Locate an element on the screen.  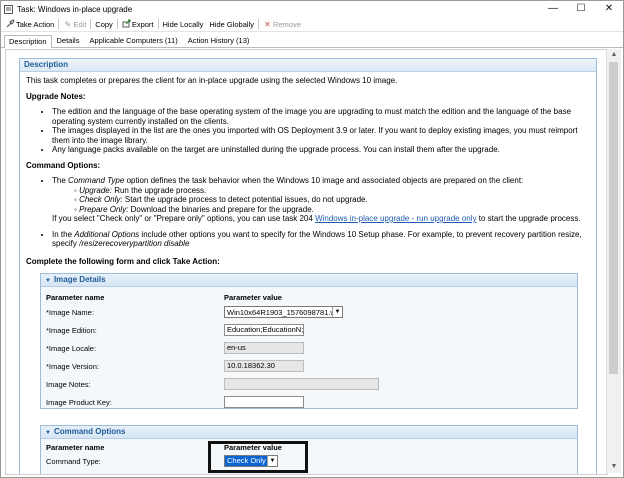
task-icon is located at coordinates (8, 9).